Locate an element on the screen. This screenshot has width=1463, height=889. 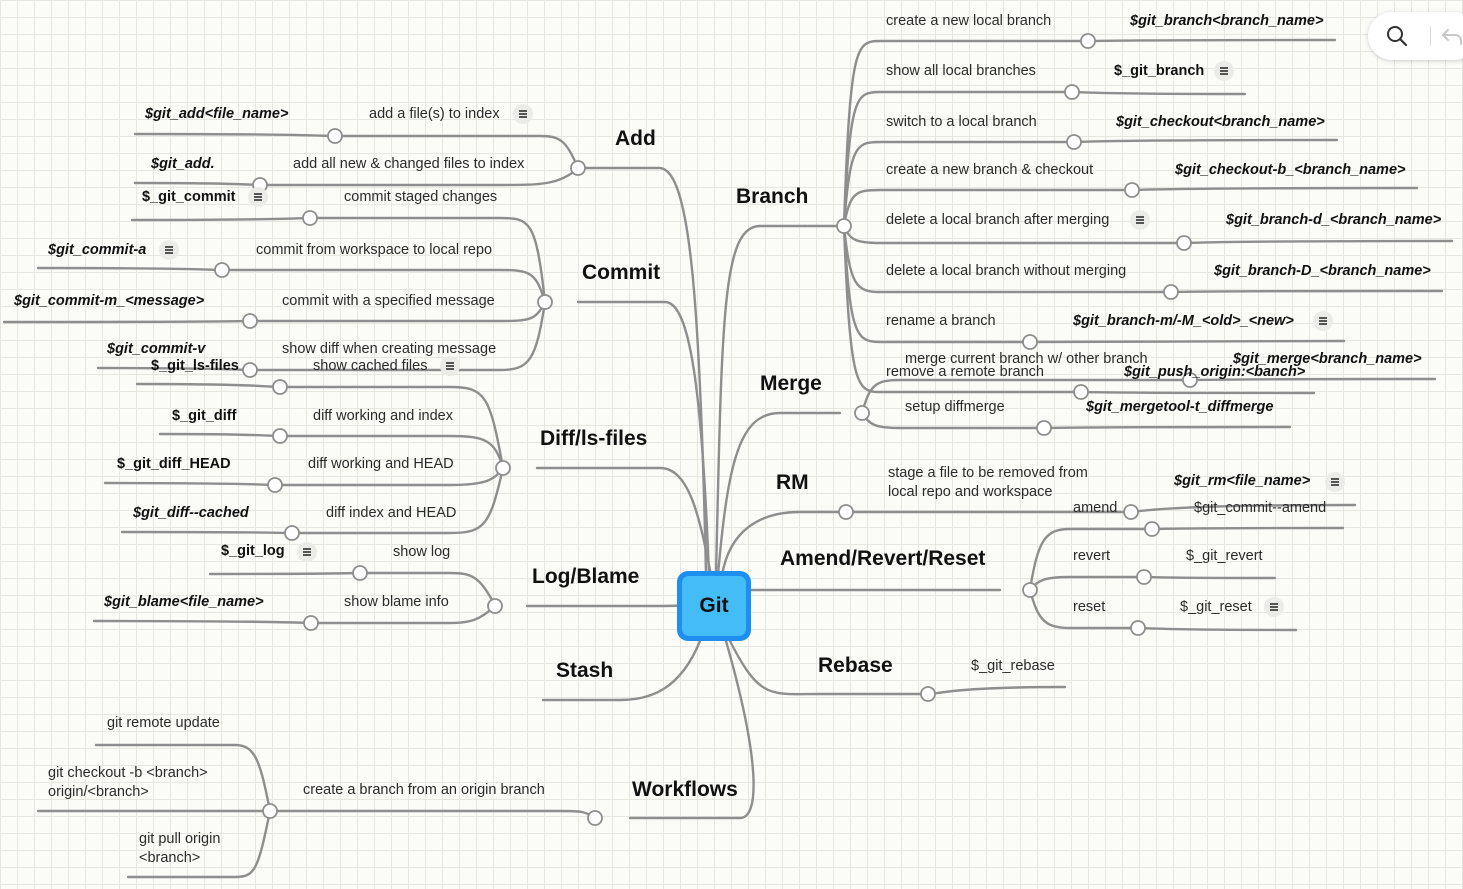
topic-stash: Stash is located at coordinates (584, 671).